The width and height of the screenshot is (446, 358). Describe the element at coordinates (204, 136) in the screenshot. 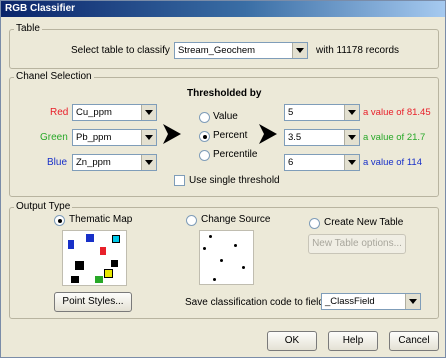

I see `radio-percent` at that location.